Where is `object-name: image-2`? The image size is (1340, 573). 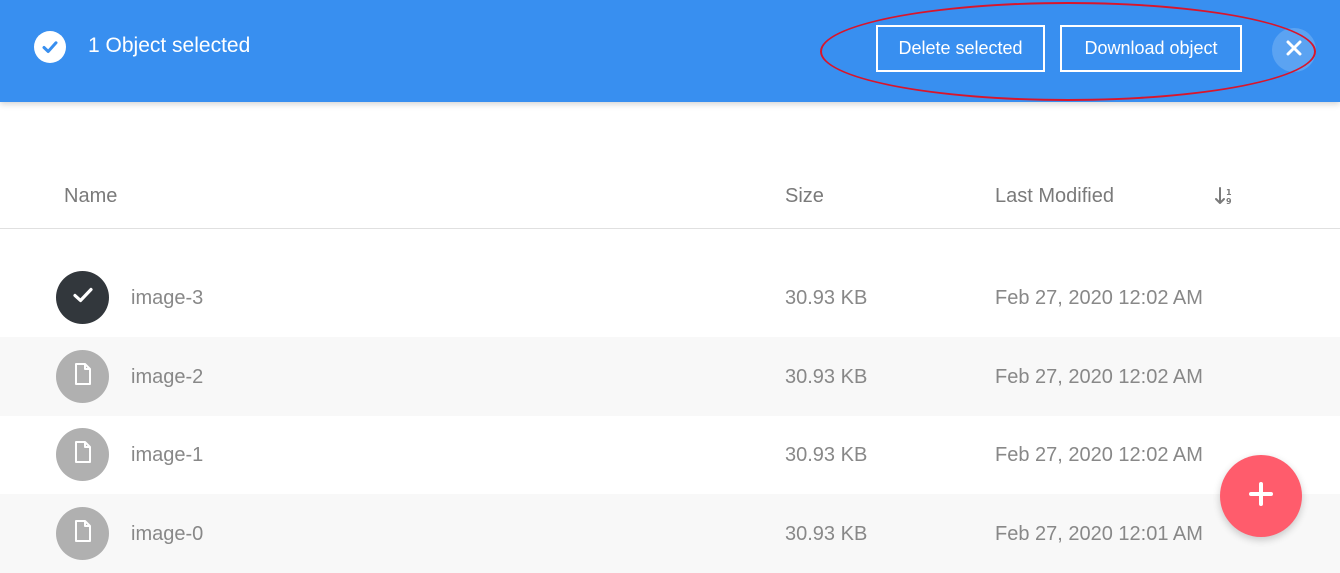
object-name: image-2 is located at coordinates (167, 377).